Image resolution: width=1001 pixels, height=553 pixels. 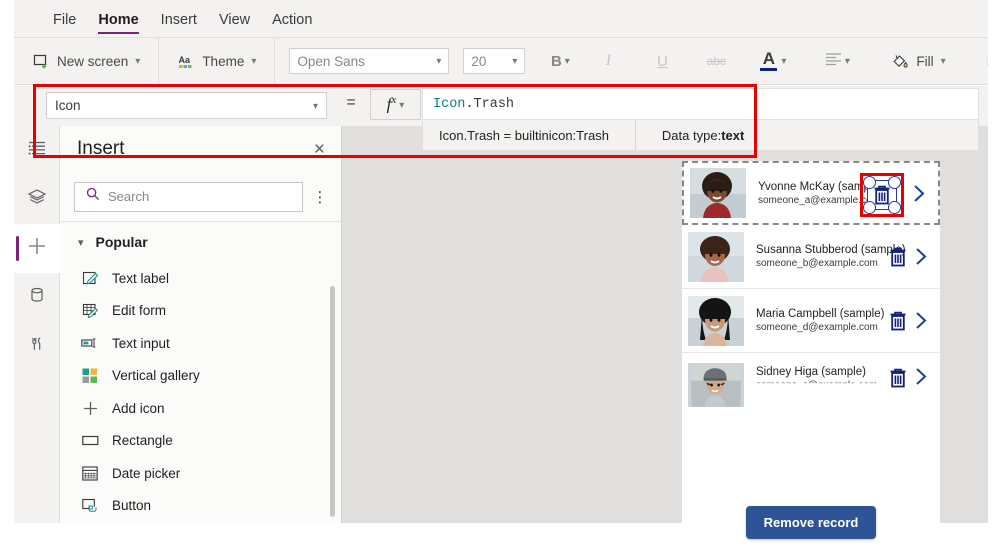 I want to click on bold-icon: B, so click(x=556, y=61).